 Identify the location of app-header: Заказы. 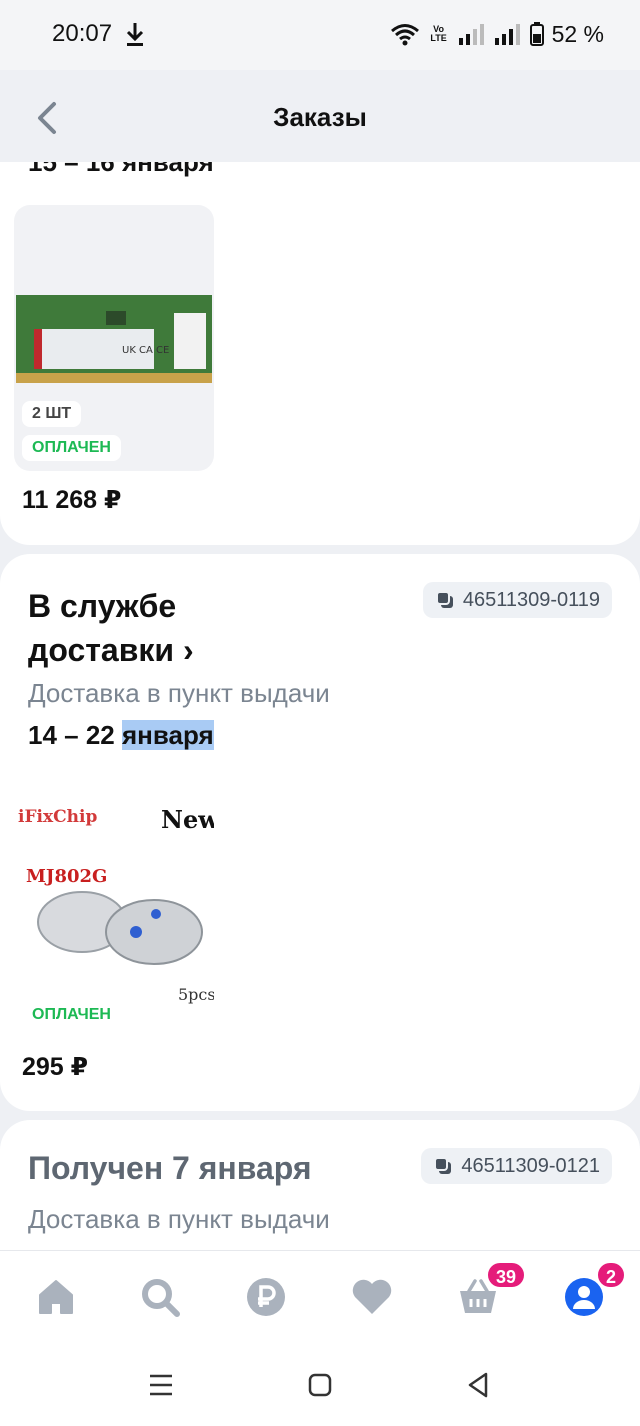
(320, 116).